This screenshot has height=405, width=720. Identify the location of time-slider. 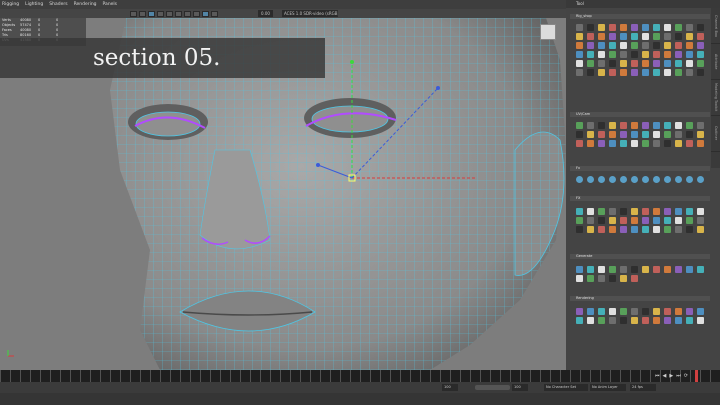
(360, 376).